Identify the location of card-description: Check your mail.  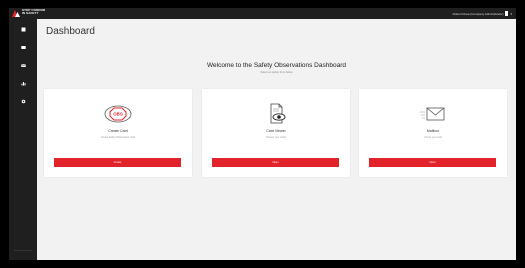
(433, 137).